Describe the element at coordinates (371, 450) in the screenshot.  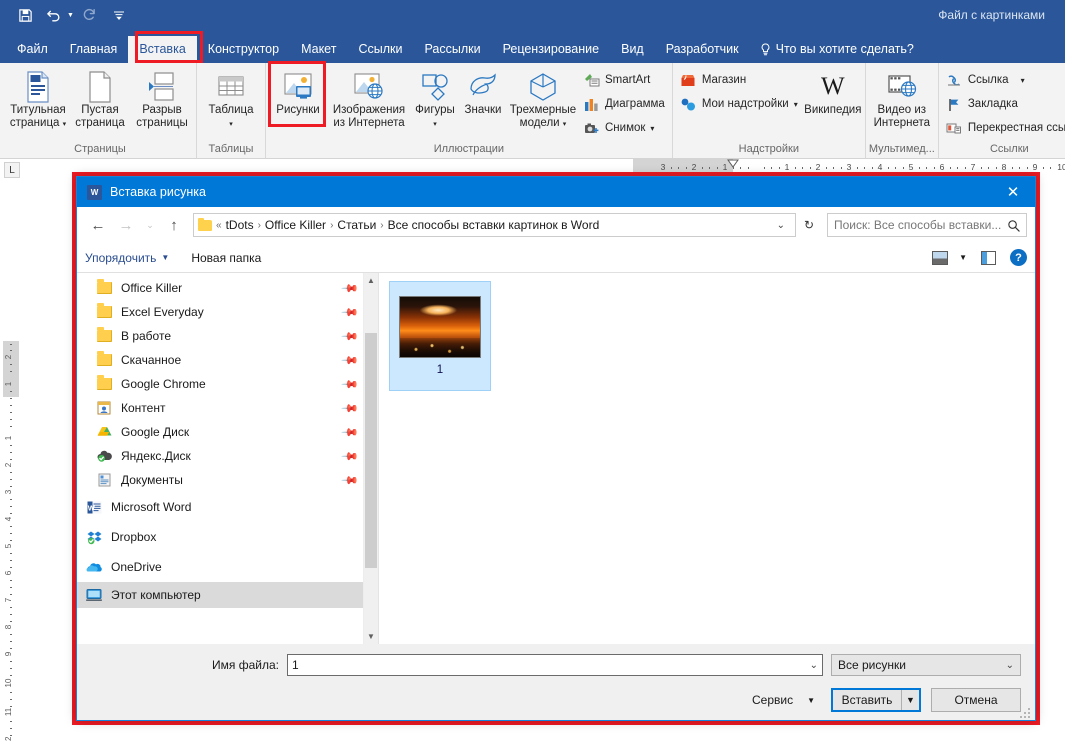
I see `scrollbar-thumb` at that location.